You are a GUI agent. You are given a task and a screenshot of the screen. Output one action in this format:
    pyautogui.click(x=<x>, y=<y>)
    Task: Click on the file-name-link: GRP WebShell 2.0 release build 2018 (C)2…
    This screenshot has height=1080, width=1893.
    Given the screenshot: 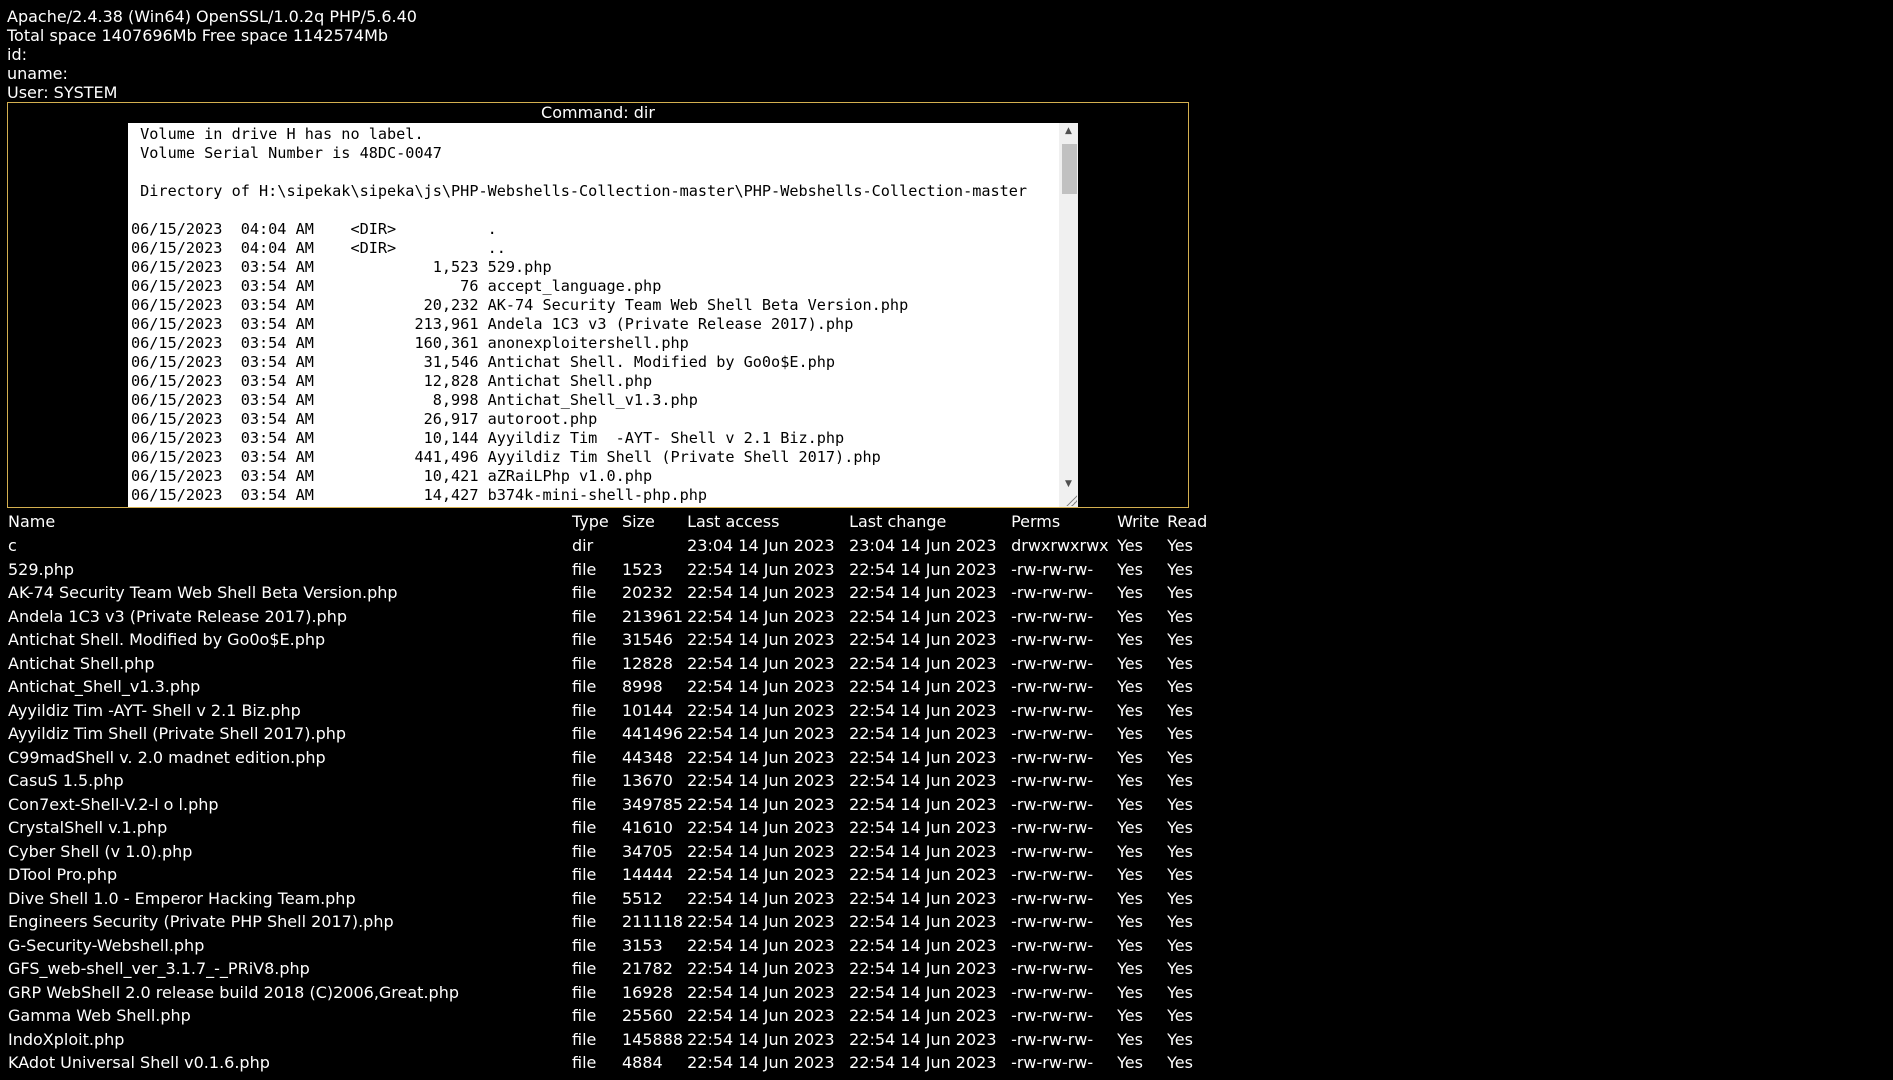 What is the action you would take?
    pyautogui.click(x=288, y=993)
    